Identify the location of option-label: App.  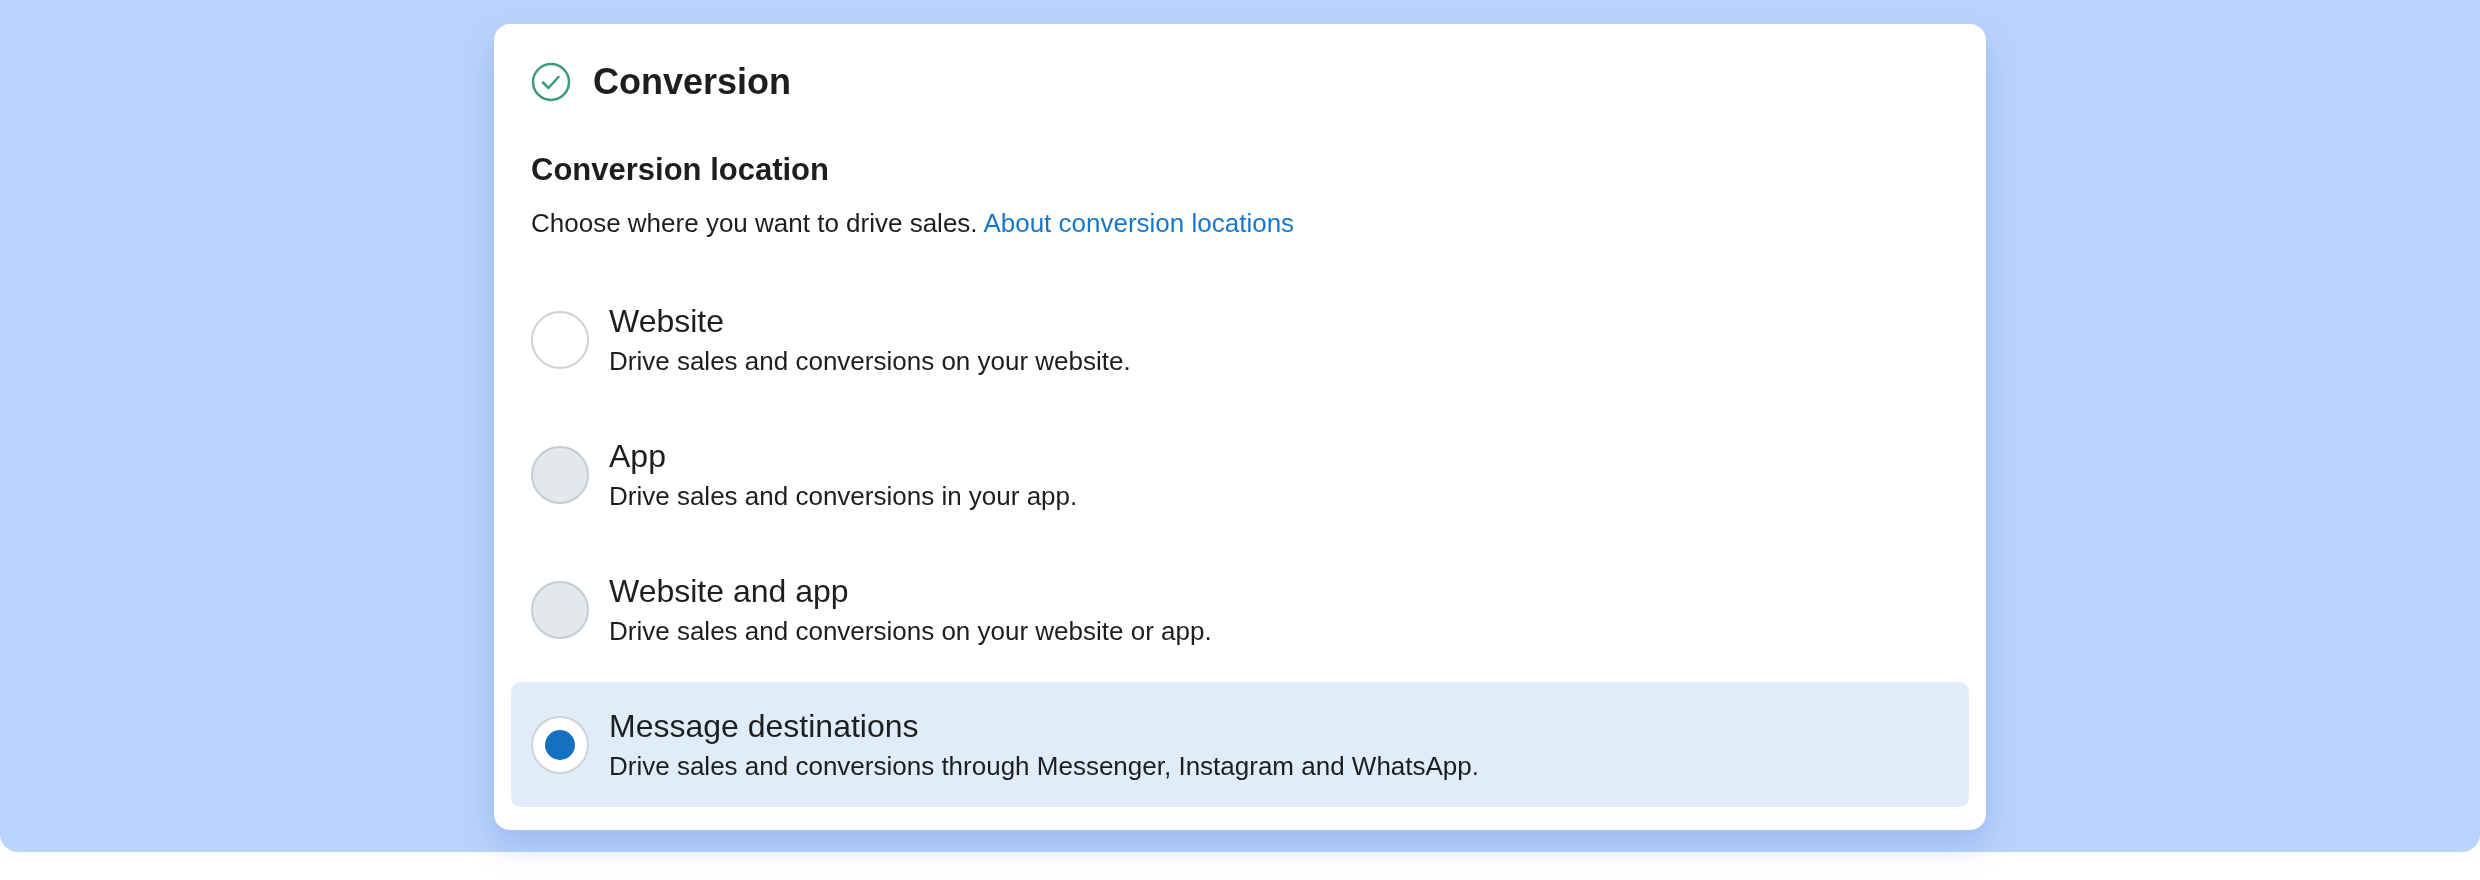
(638, 456).